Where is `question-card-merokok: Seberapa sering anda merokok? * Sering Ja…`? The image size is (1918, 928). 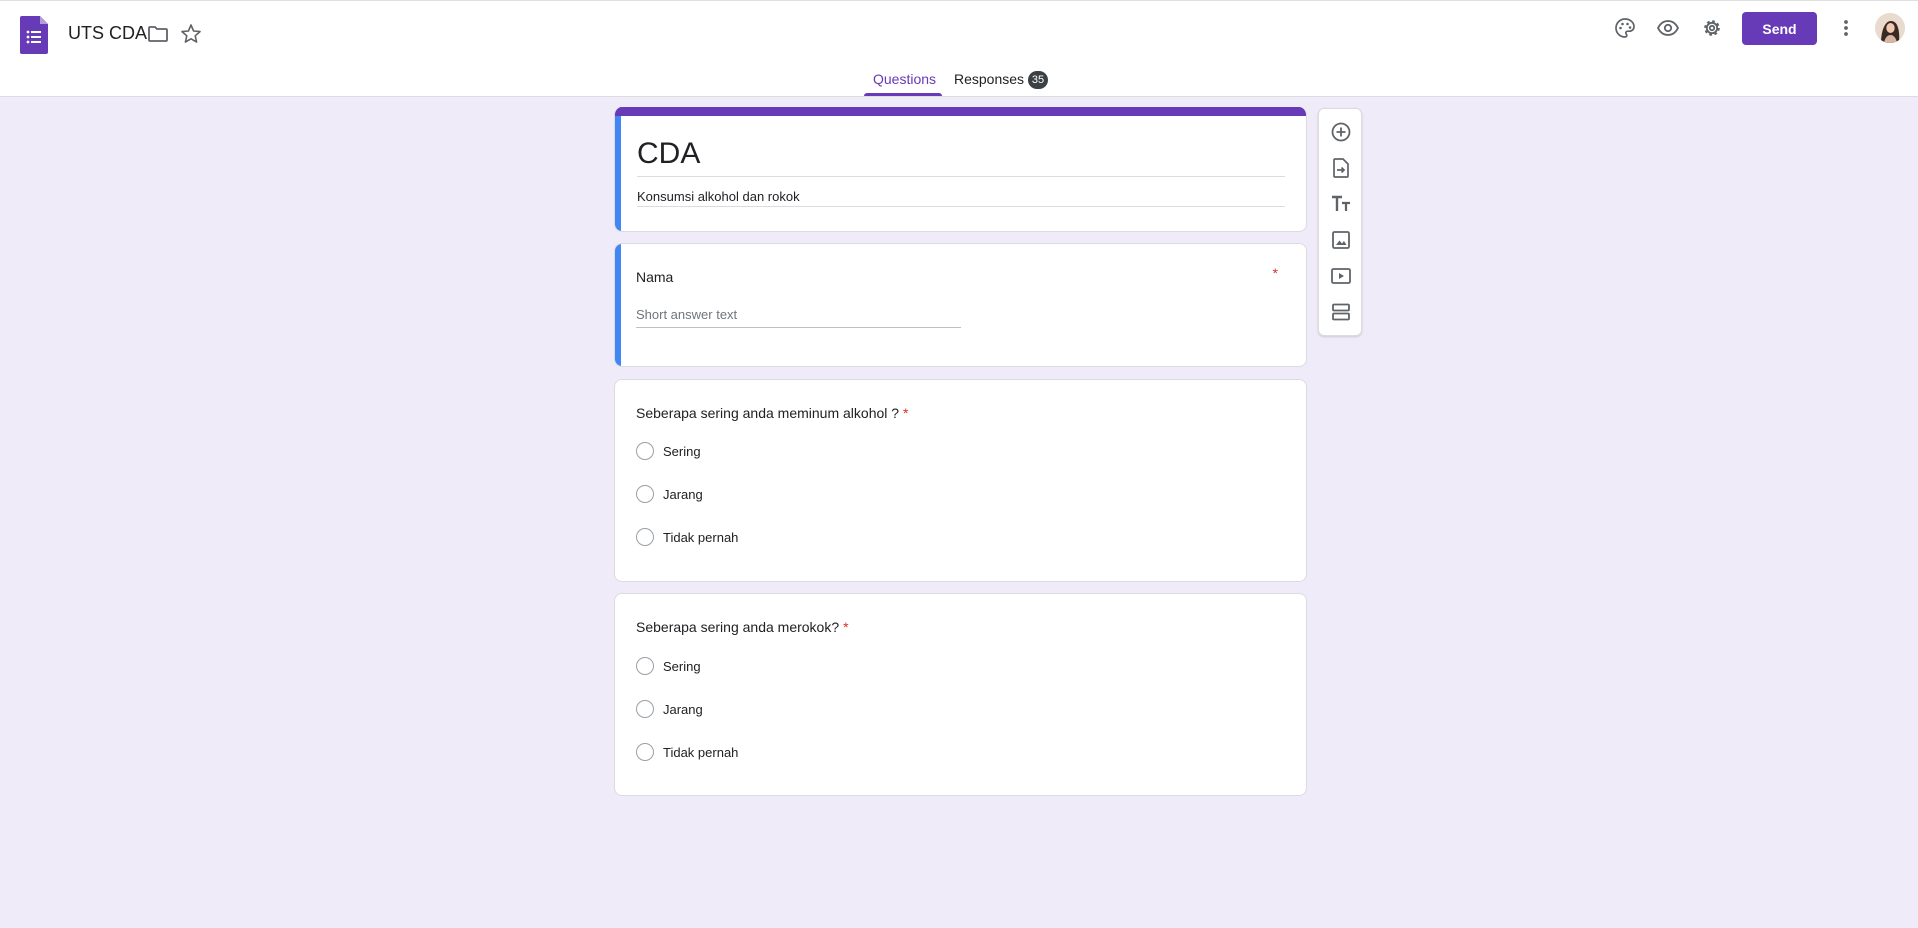 question-card-merokok: Seberapa sering anda merokok? * Sering Ja… is located at coordinates (960, 694).